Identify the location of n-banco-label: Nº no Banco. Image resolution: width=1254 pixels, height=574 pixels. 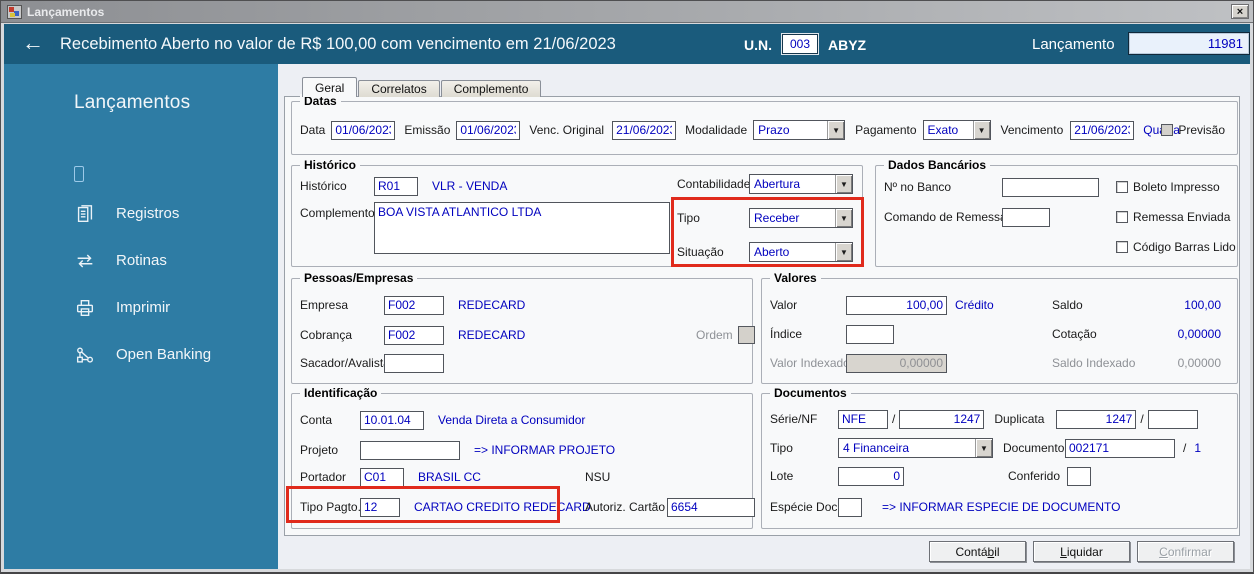
(918, 187).